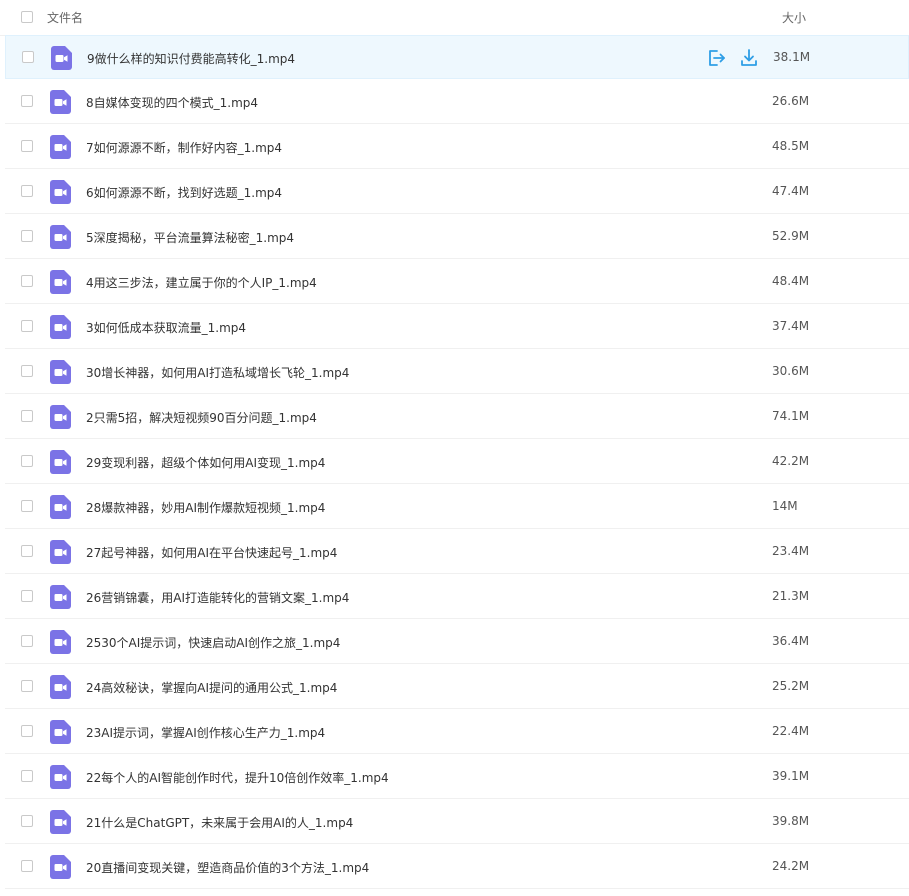  What do you see at coordinates (791, 731) in the screenshot?
I see `file-size: 22.4M` at bounding box center [791, 731].